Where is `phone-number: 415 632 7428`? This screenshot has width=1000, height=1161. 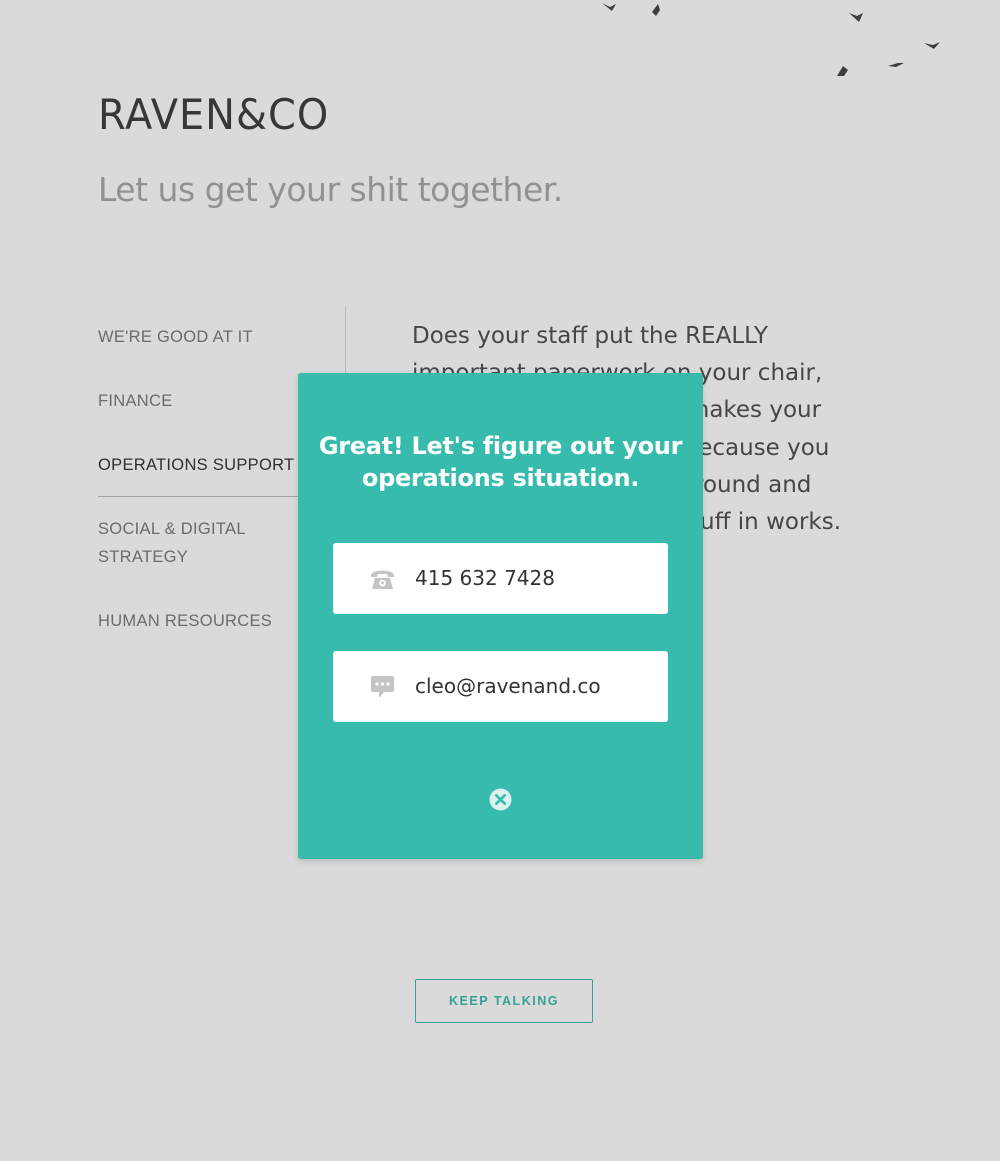
phone-number: 415 632 7428 is located at coordinates (485, 578).